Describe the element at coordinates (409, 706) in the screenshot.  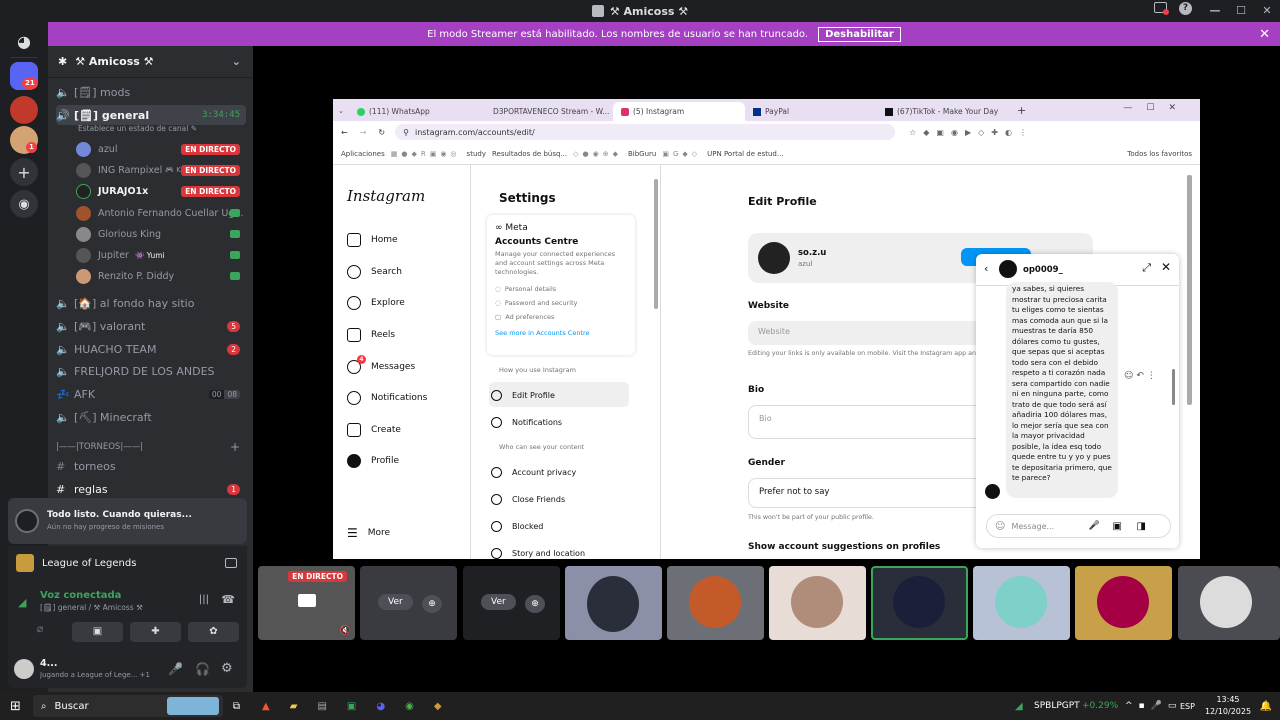
I see `chrome-taskbar-icon: ◉` at that location.